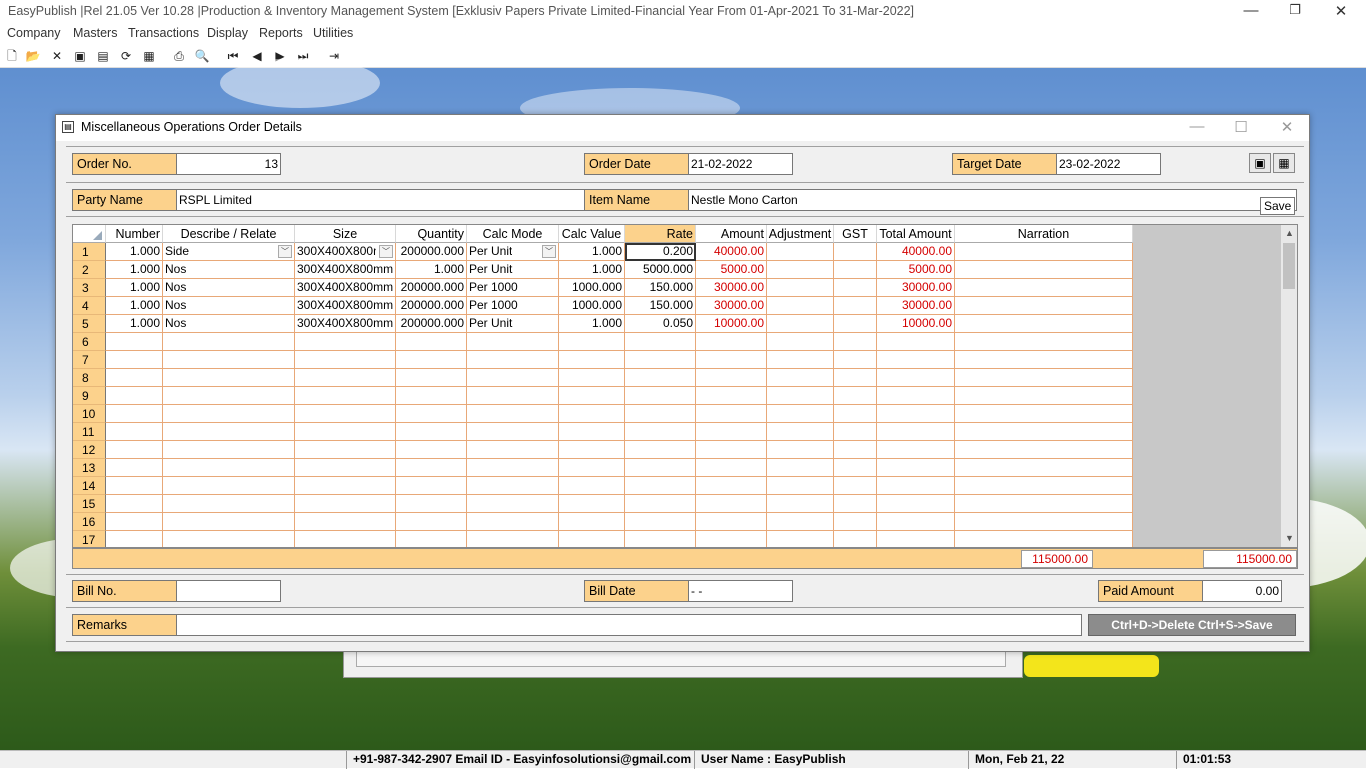 This screenshot has width=1366, height=769. Describe the element at coordinates (740, 591) in the screenshot. I see `bill-date-field: - -` at that location.